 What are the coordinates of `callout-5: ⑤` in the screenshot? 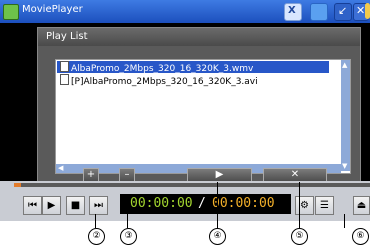 It's located at (299, 236).